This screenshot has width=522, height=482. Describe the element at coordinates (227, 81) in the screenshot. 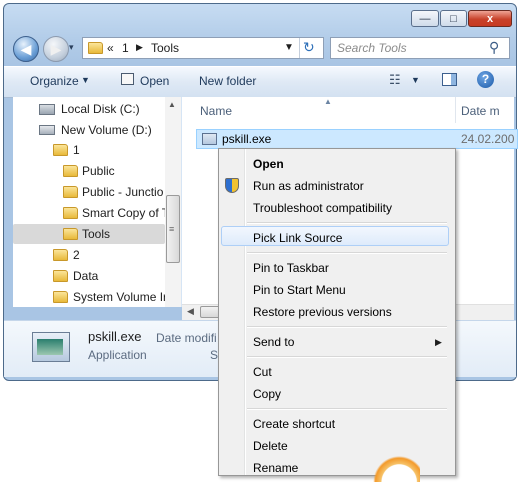

I see `new-folder-button: New folder` at that location.